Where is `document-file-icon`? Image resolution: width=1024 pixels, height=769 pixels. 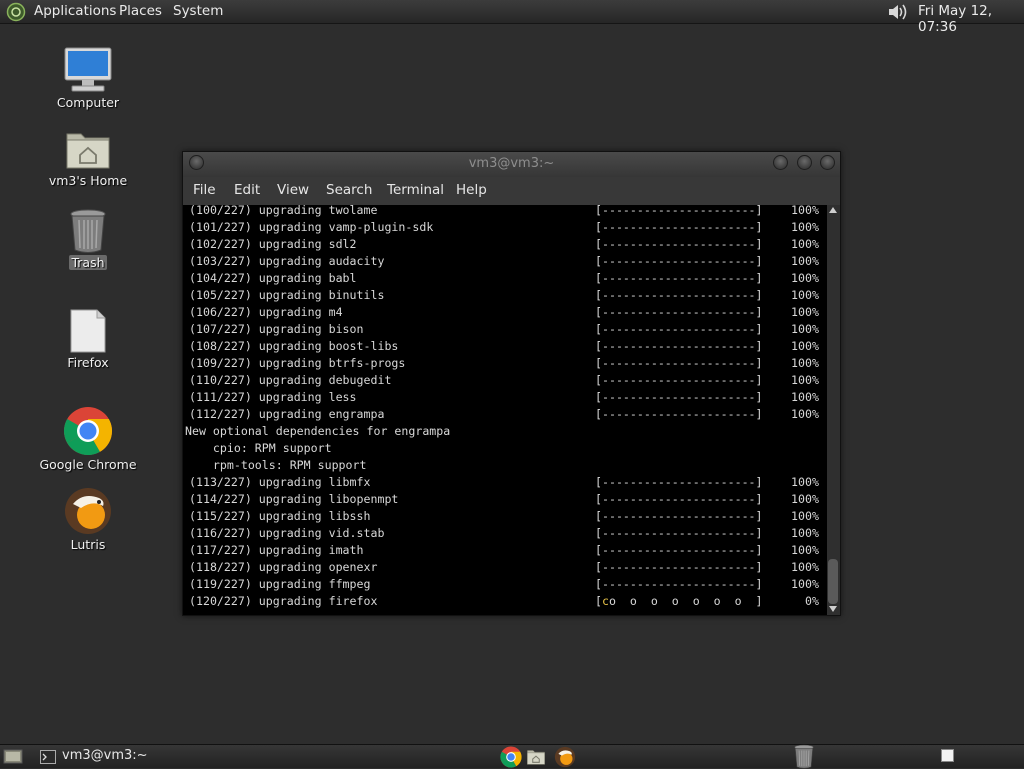
document-file-icon is located at coordinates (88, 331).